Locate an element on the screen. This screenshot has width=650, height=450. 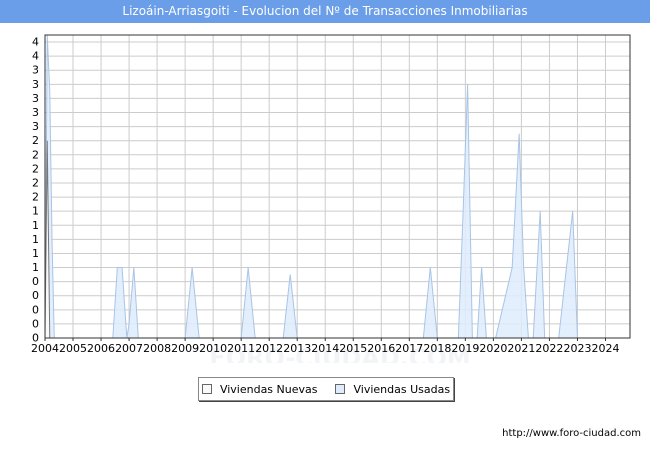
x-tick-label: 2018 is located at coordinates (437, 348).